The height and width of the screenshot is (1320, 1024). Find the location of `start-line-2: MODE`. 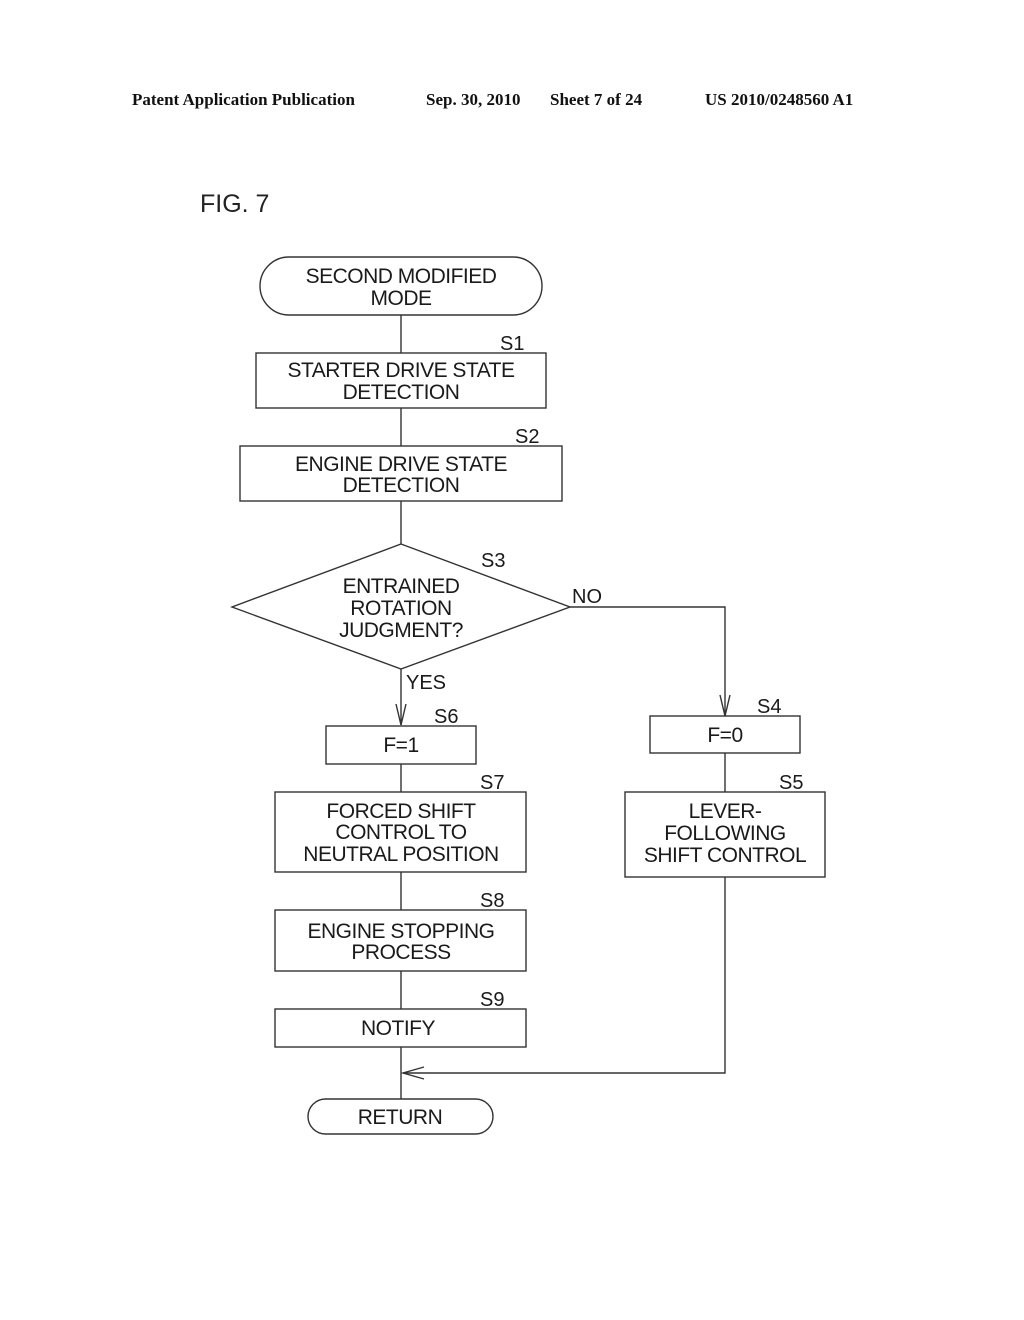

start-line-2: MODE is located at coordinates (401, 298).